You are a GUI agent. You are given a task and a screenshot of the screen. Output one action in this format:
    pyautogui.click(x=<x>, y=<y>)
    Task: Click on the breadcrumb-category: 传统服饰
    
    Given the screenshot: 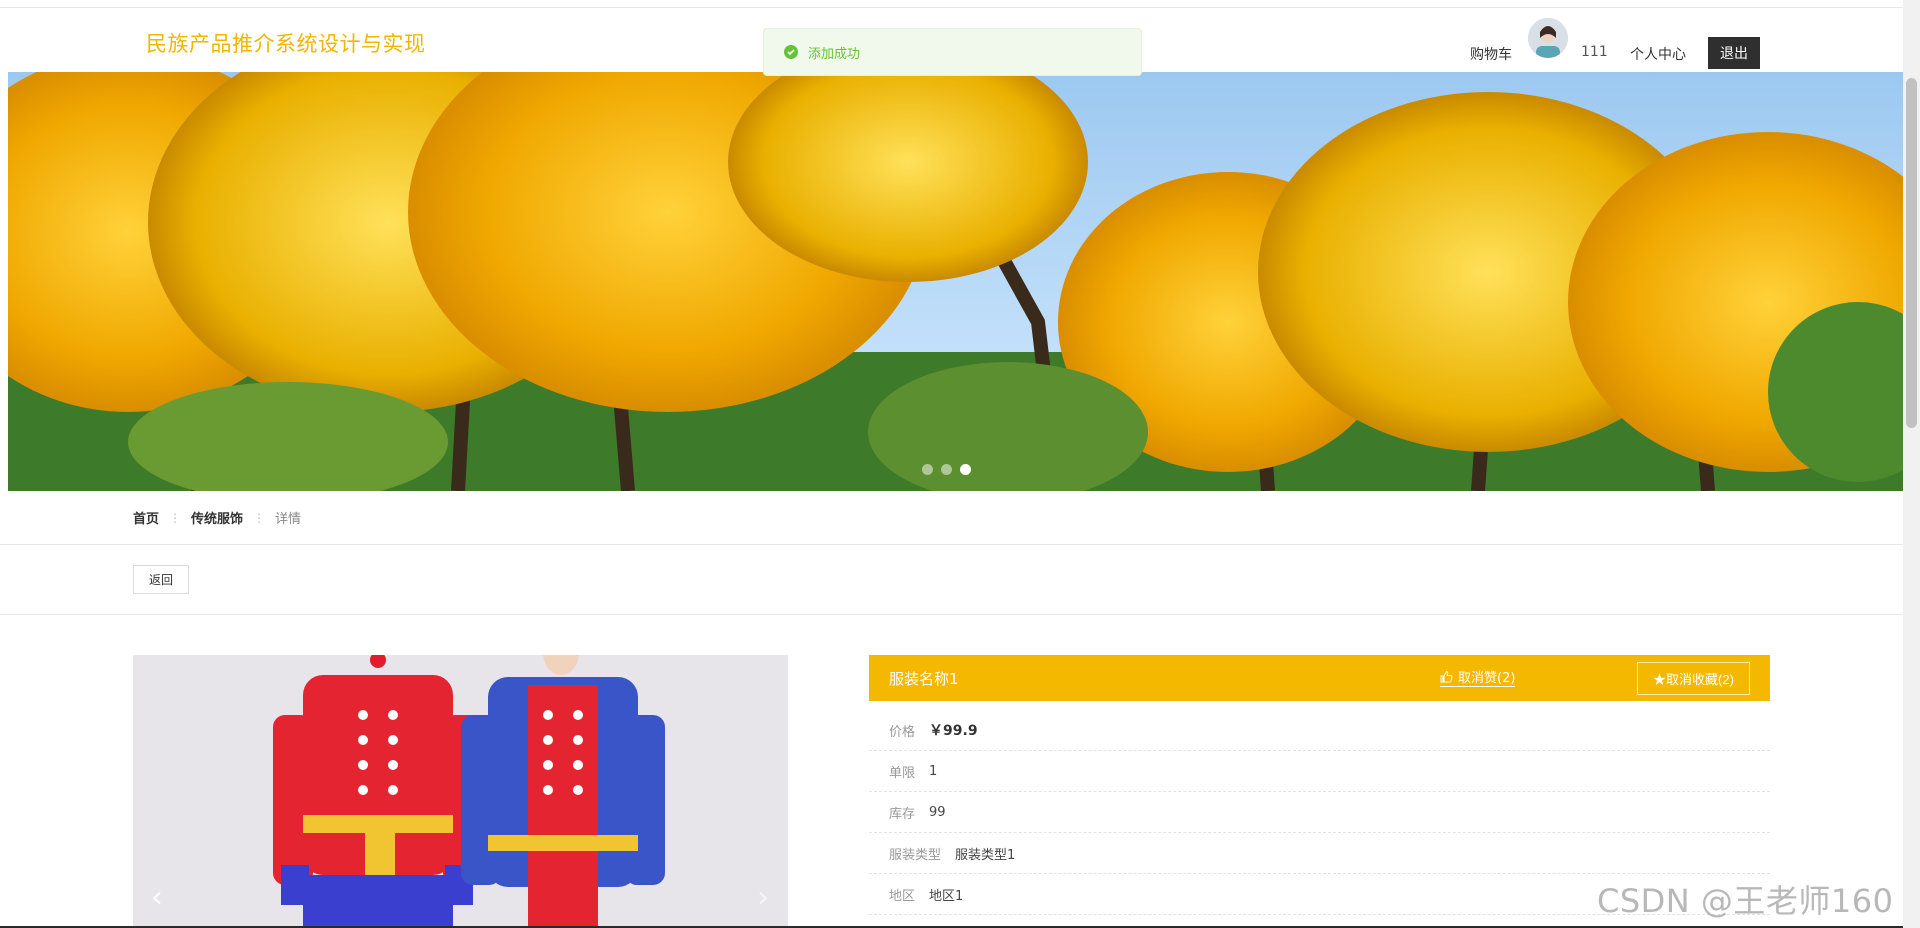 What is the action you would take?
    pyautogui.click(x=217, y=517)
    